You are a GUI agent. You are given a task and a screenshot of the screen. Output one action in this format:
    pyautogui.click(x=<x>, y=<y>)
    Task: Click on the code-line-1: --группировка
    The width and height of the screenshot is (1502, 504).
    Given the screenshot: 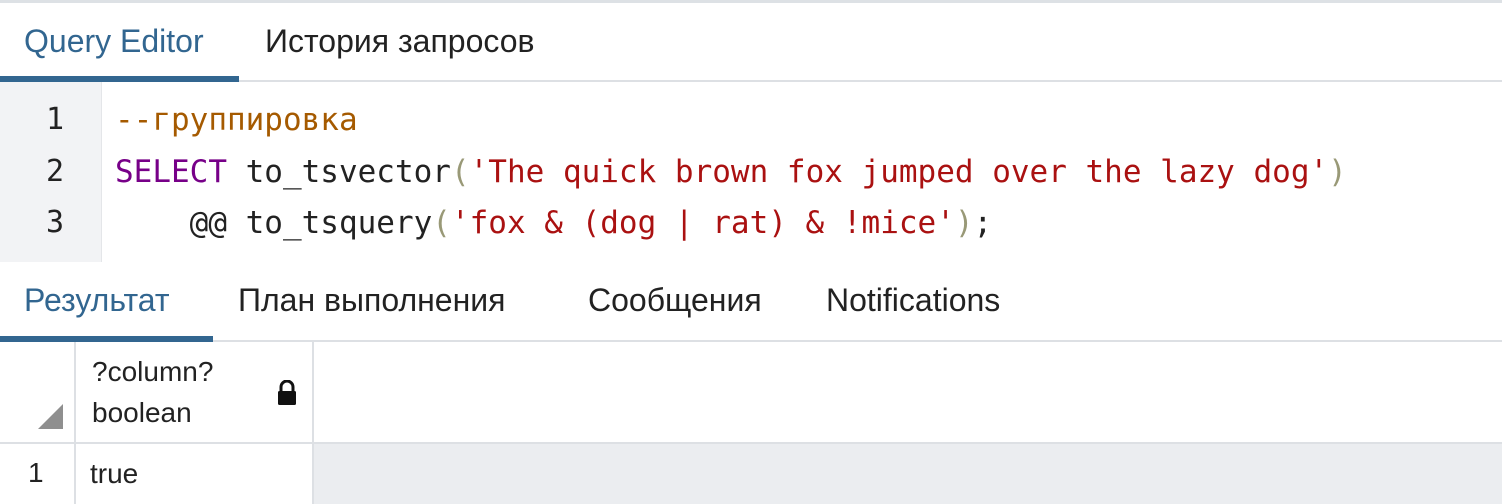 What is the action you would take?
    pyautogui.click(x=236, y=120)
    